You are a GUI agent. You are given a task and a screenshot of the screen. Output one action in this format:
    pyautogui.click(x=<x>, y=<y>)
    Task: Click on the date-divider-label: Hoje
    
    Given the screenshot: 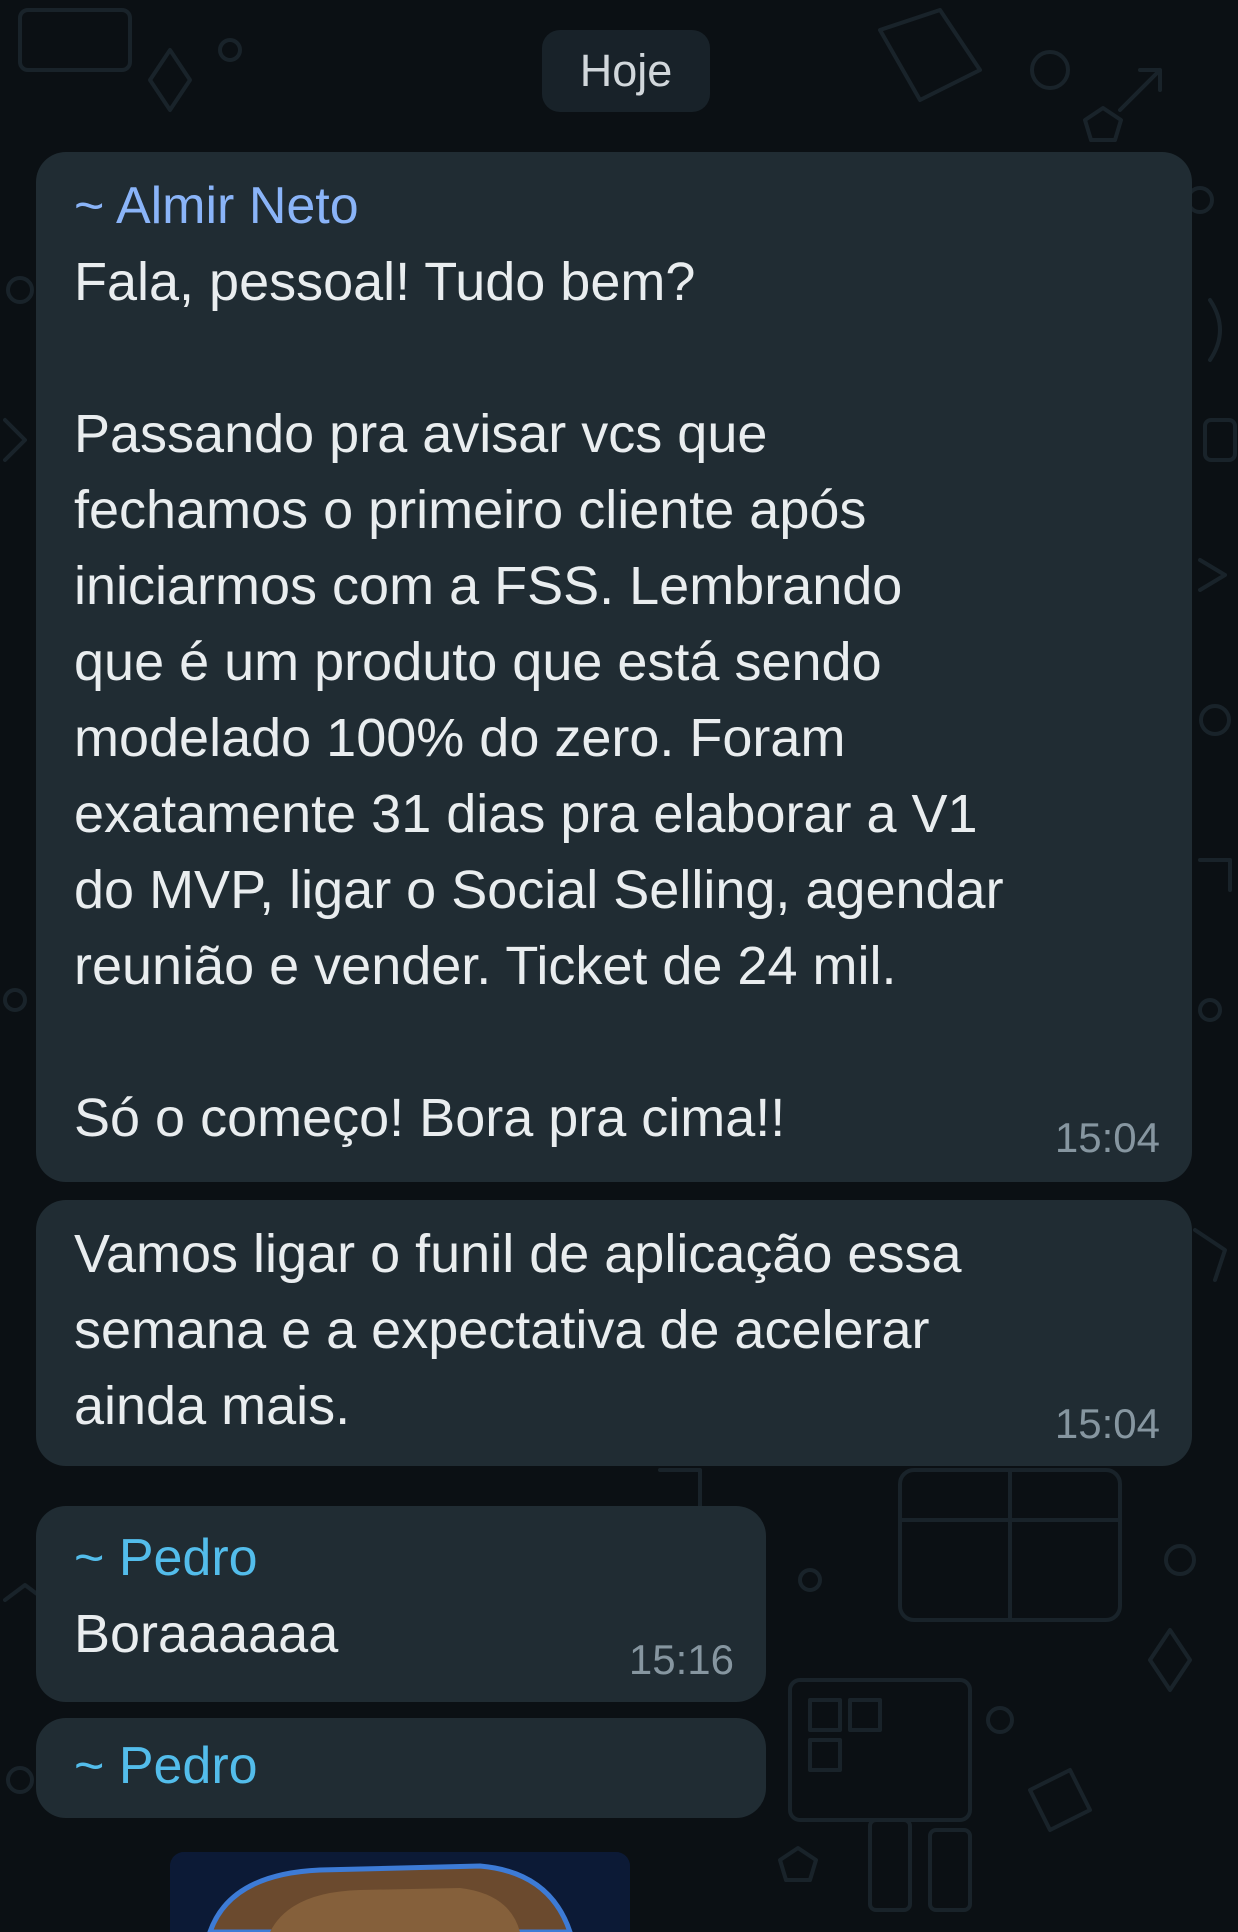 What is the action you would take?
    pyautogui.click(x=626, y=70)
    